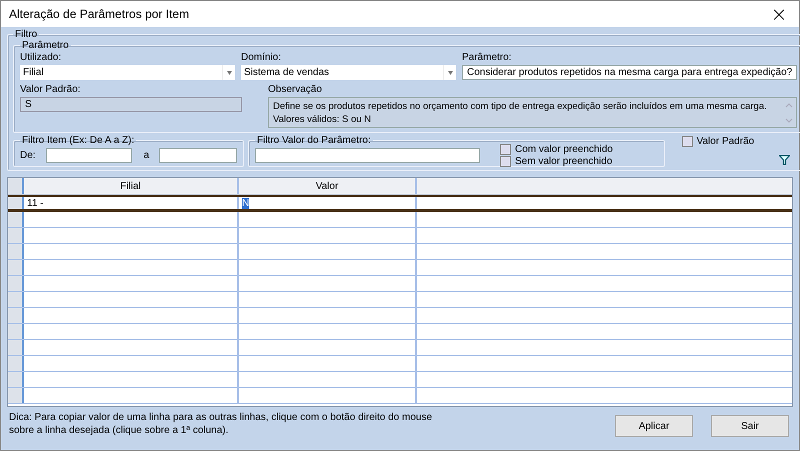 The height and width of the screenshot is (451, 800). I want to click on group-title: Parâmetro, so click(45, 45).